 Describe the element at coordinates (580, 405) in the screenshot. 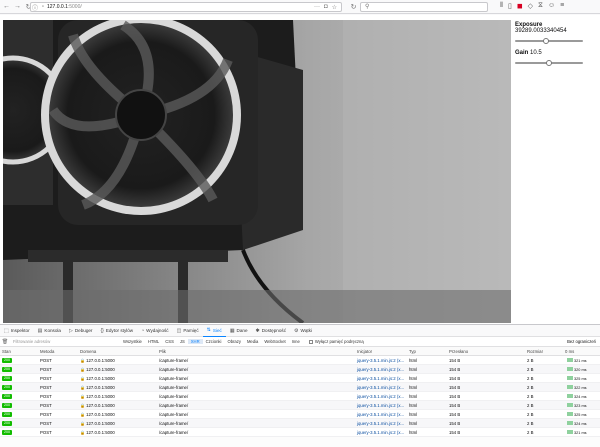

I see `timing-text: 323 ms` at that location.